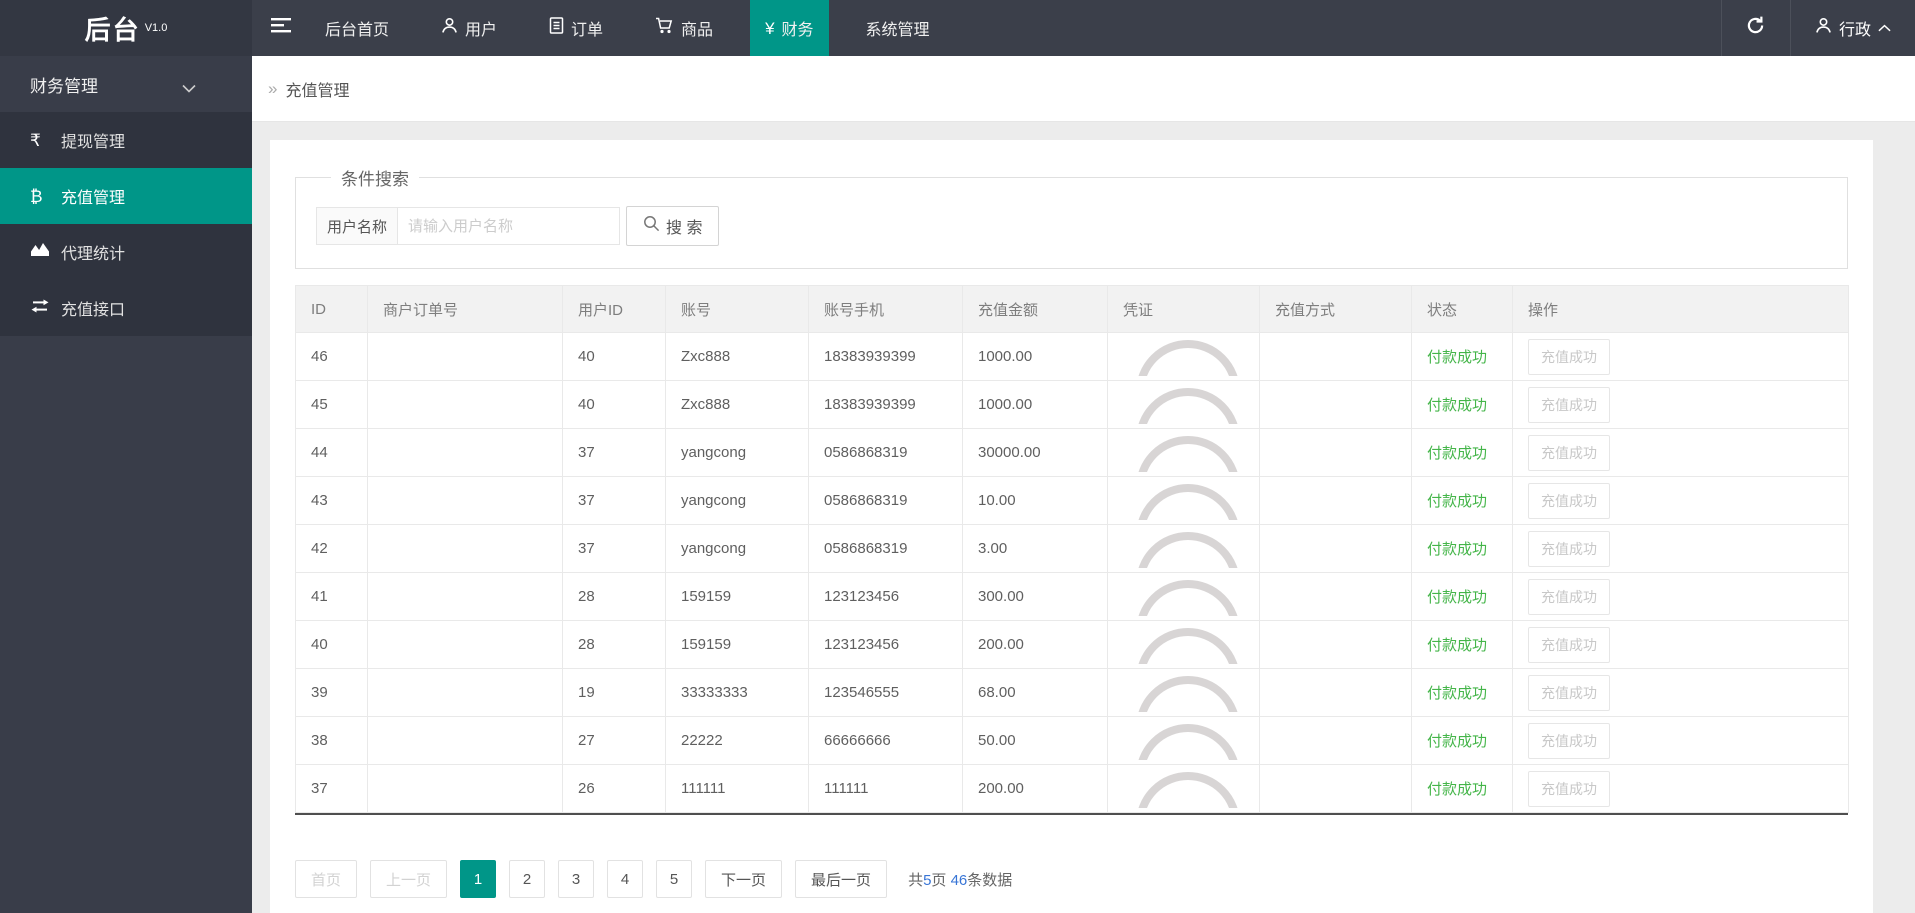  I want to click on table-row: 46 40 Zxc888 18383939399 1000.00 付款成功 充值成功, so click(1072, 356).